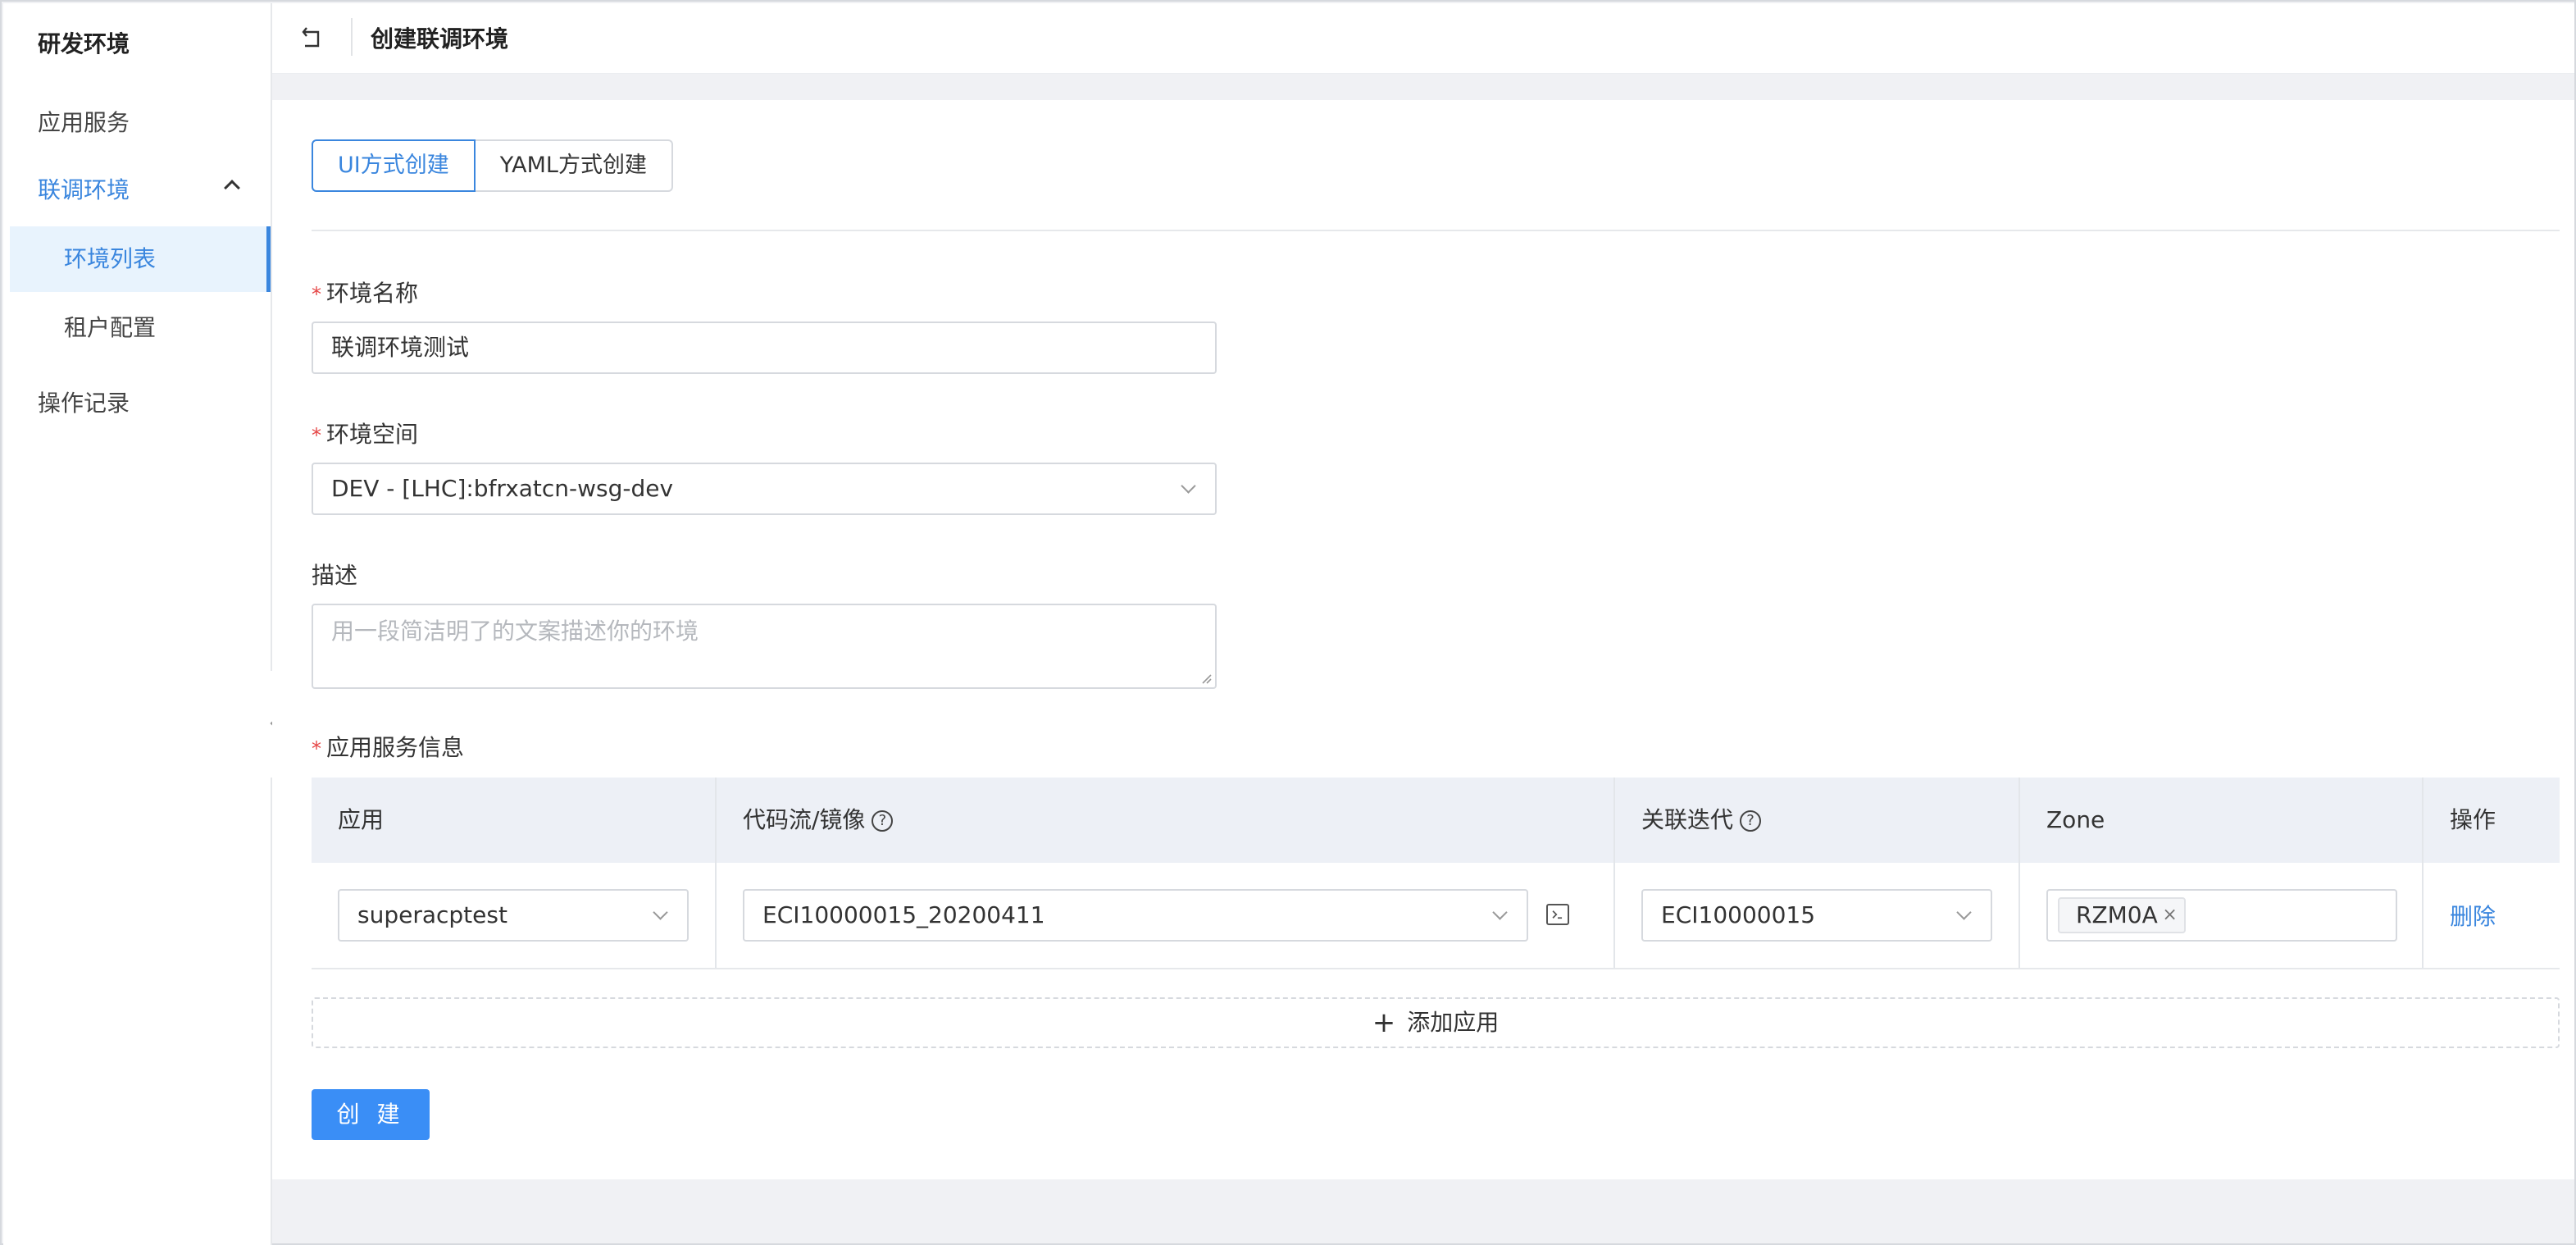  I want to click on env-name-label: * 环境名称, so click(365, 292).